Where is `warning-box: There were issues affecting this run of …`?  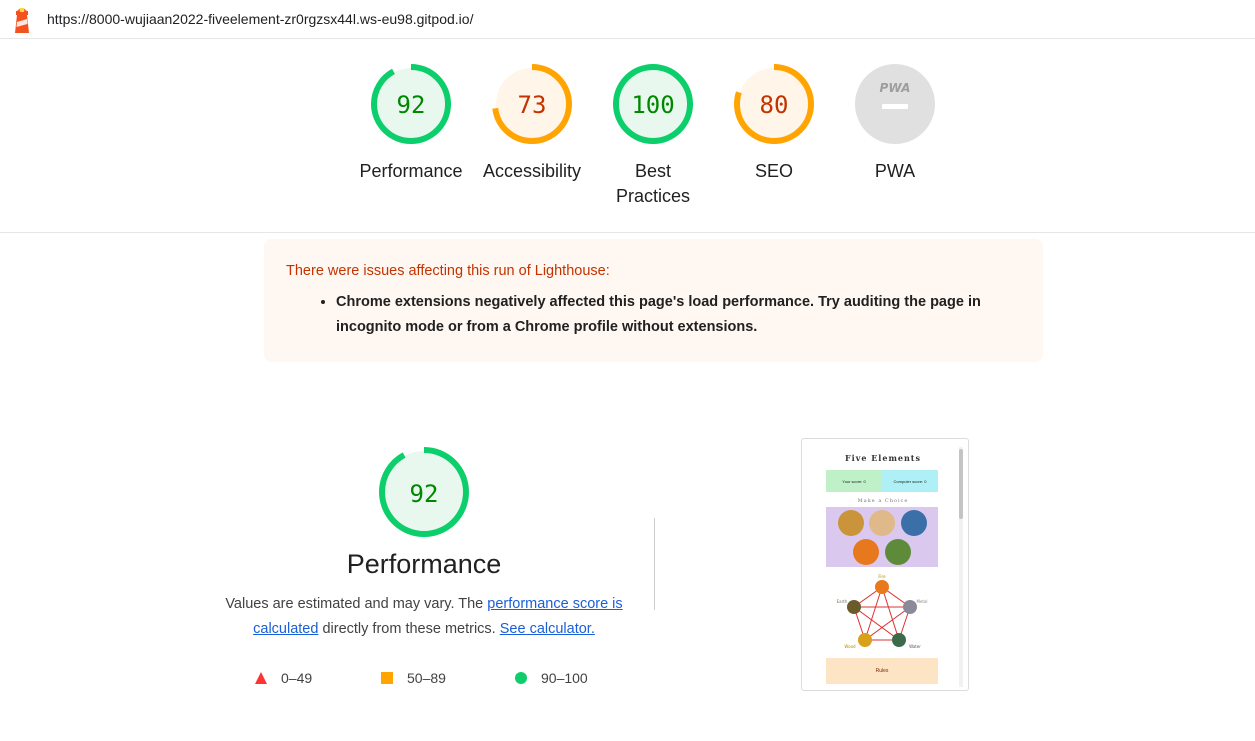 warning-box: There were issues affecting this run of … is located at coordinates (653, 300).